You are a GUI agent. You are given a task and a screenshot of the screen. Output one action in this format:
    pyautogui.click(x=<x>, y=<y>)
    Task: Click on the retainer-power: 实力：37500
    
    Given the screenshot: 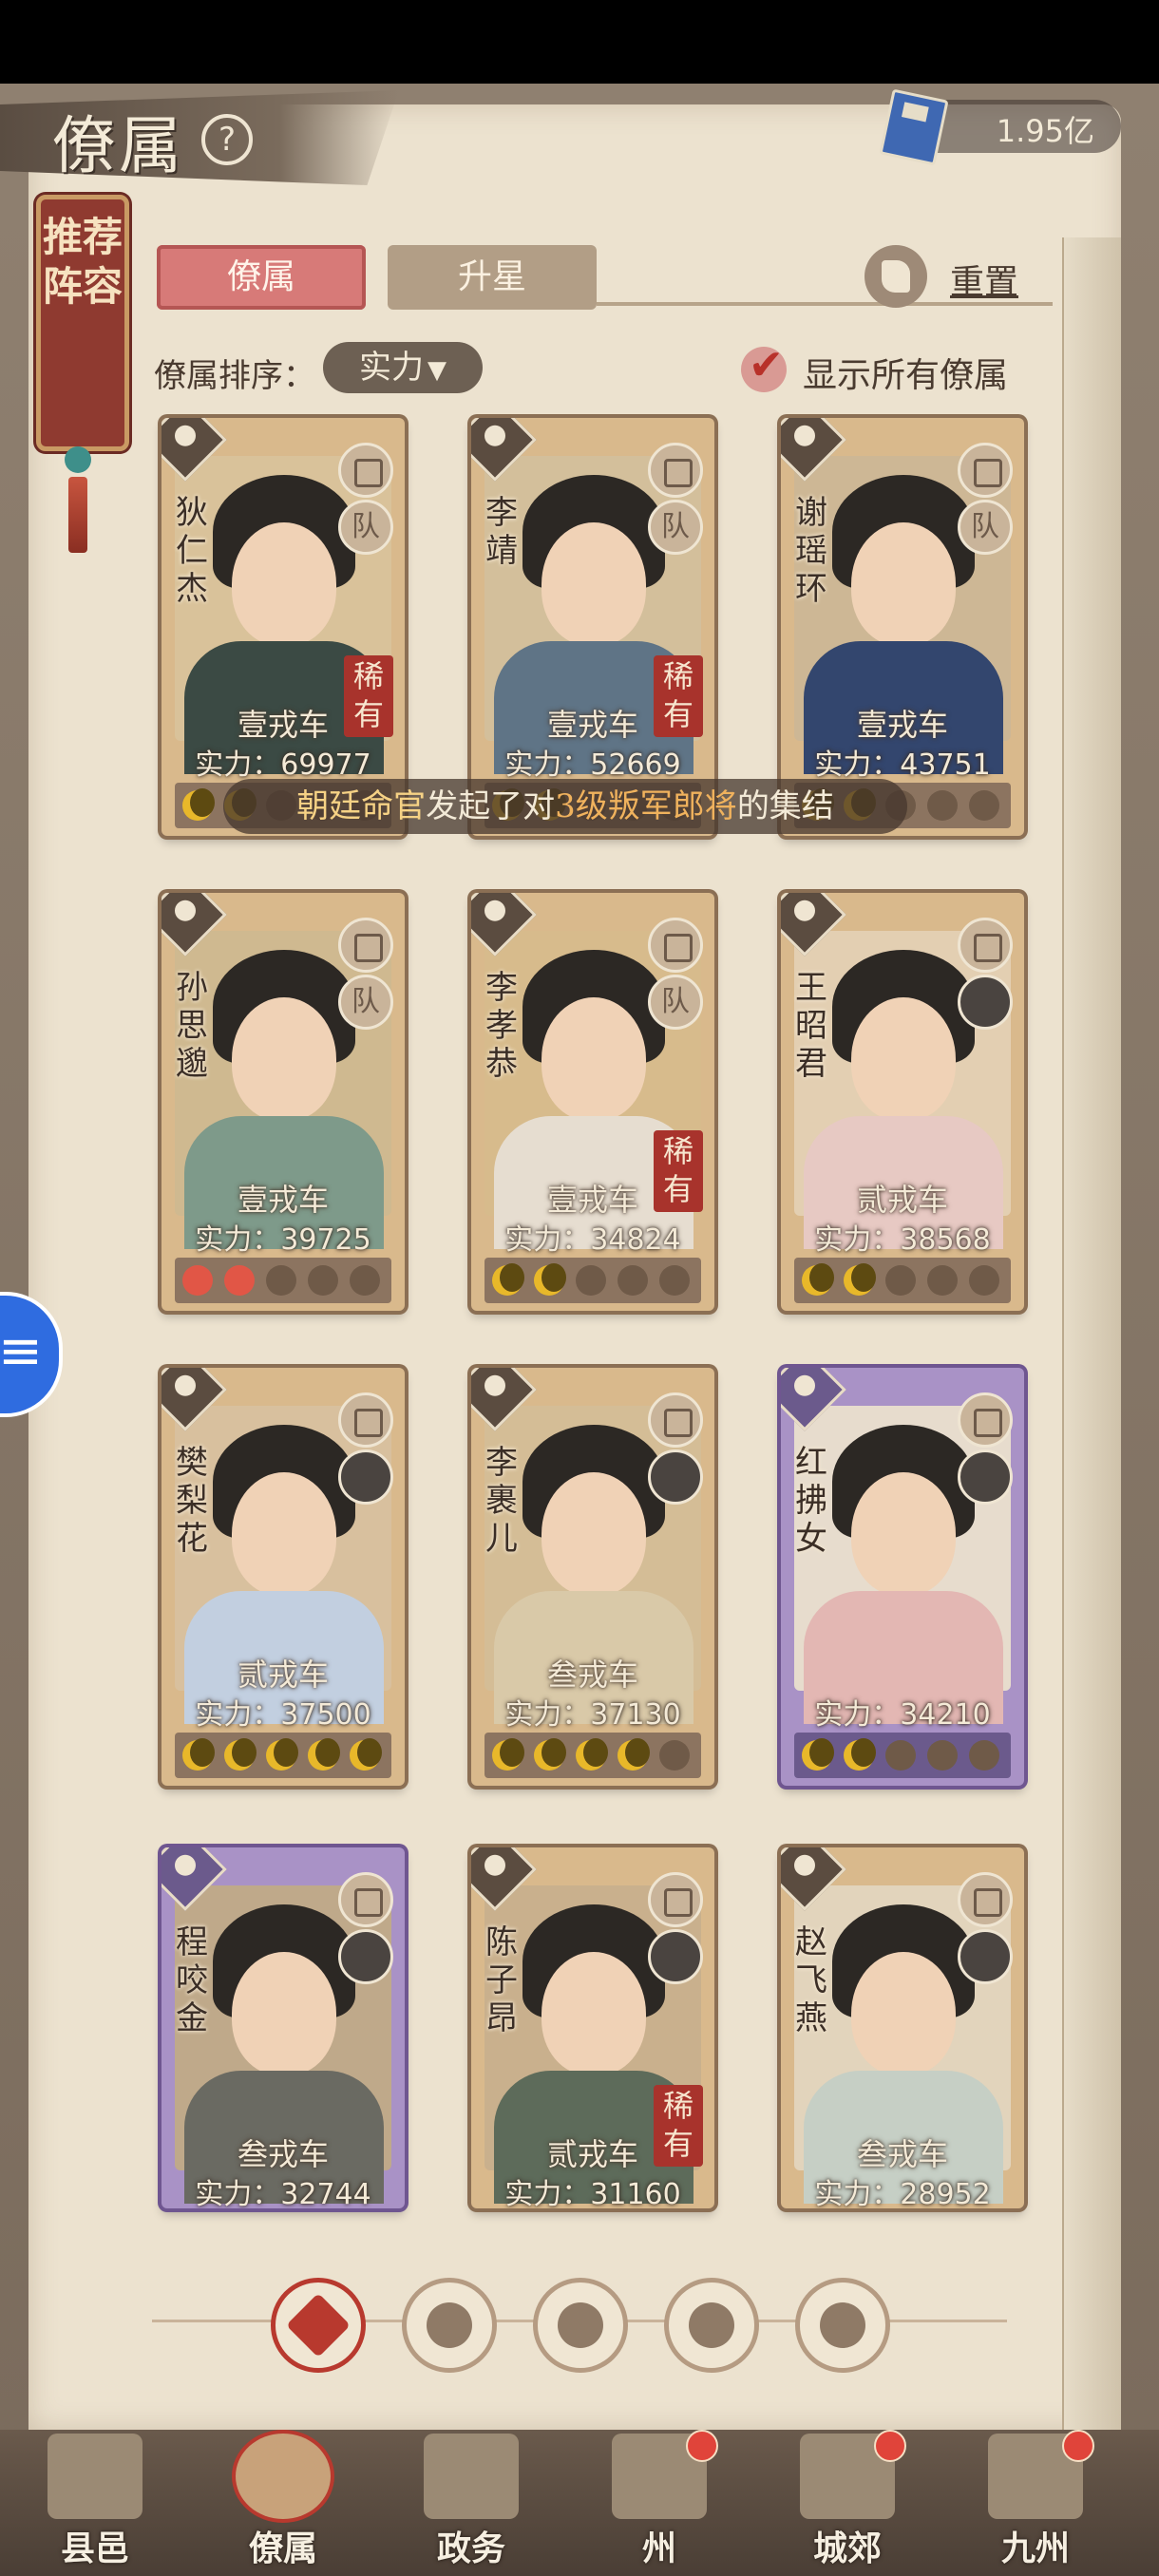 What is the action you would take?
    pyautogui.click(x=283, y=1712)
    